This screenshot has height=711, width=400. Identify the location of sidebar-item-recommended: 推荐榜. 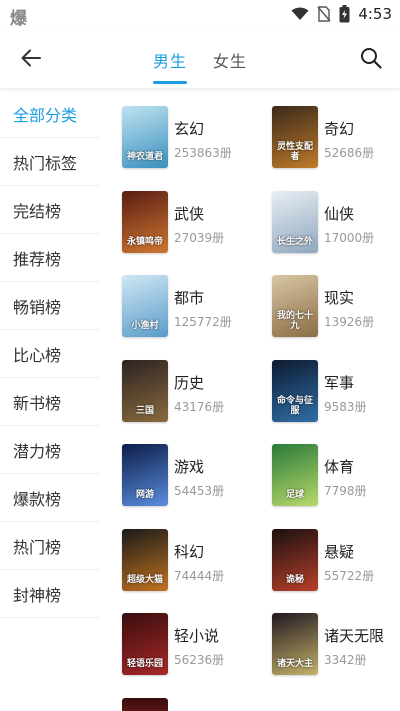
(50, 258).